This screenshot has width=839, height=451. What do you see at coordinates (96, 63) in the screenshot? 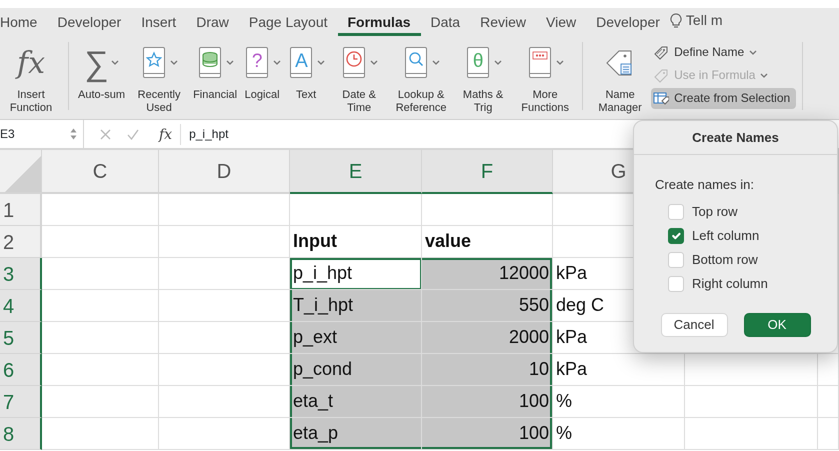
I see `sum-glyph: ∑` at bounding box center [96, 63].